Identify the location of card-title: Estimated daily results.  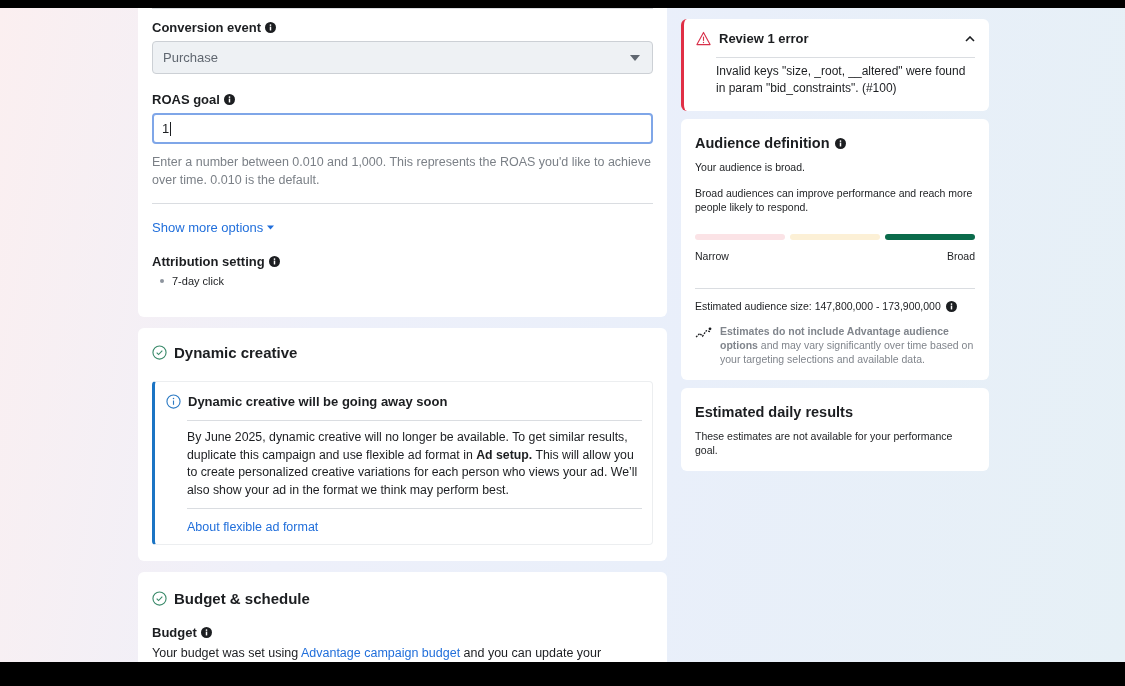
(774, 412).